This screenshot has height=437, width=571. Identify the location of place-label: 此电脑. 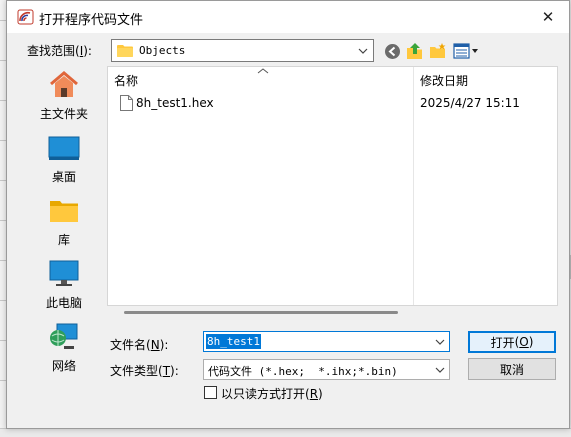
(63, 303).